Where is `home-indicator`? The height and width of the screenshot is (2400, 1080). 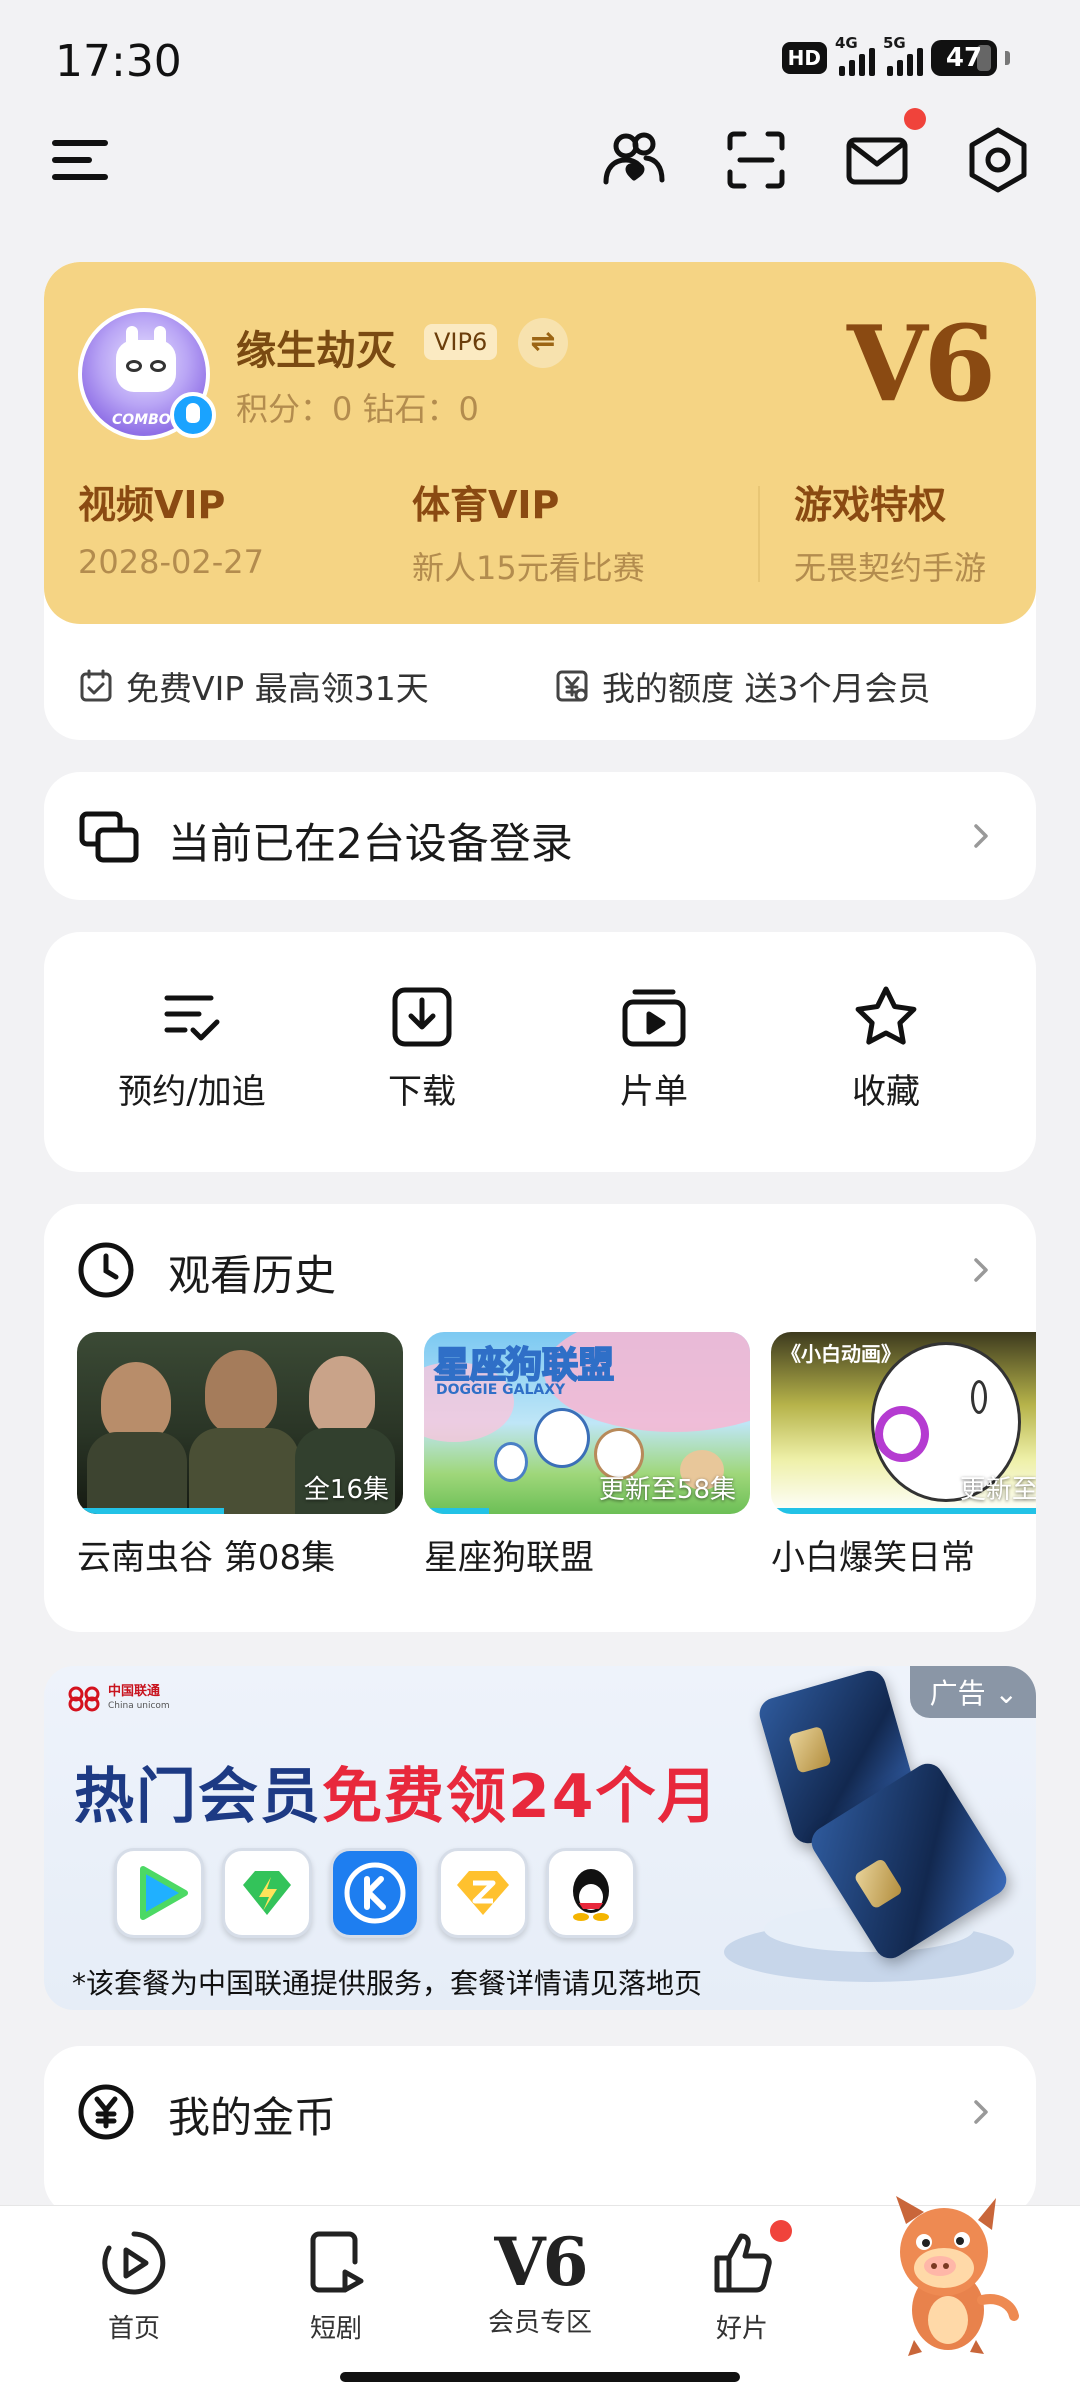 home-indicator is located at coordinates (540, 2377).